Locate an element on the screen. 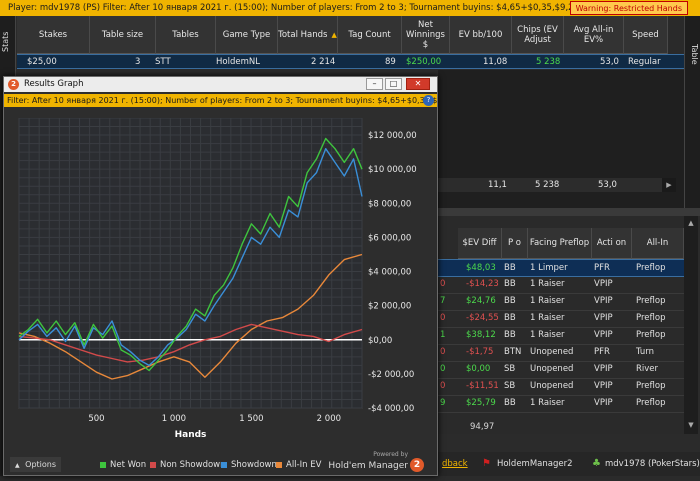 This screenshot has width=700, height=481. restricted-hands-warning: Warning: Restricted Hands is located at coordinates (628, 8).